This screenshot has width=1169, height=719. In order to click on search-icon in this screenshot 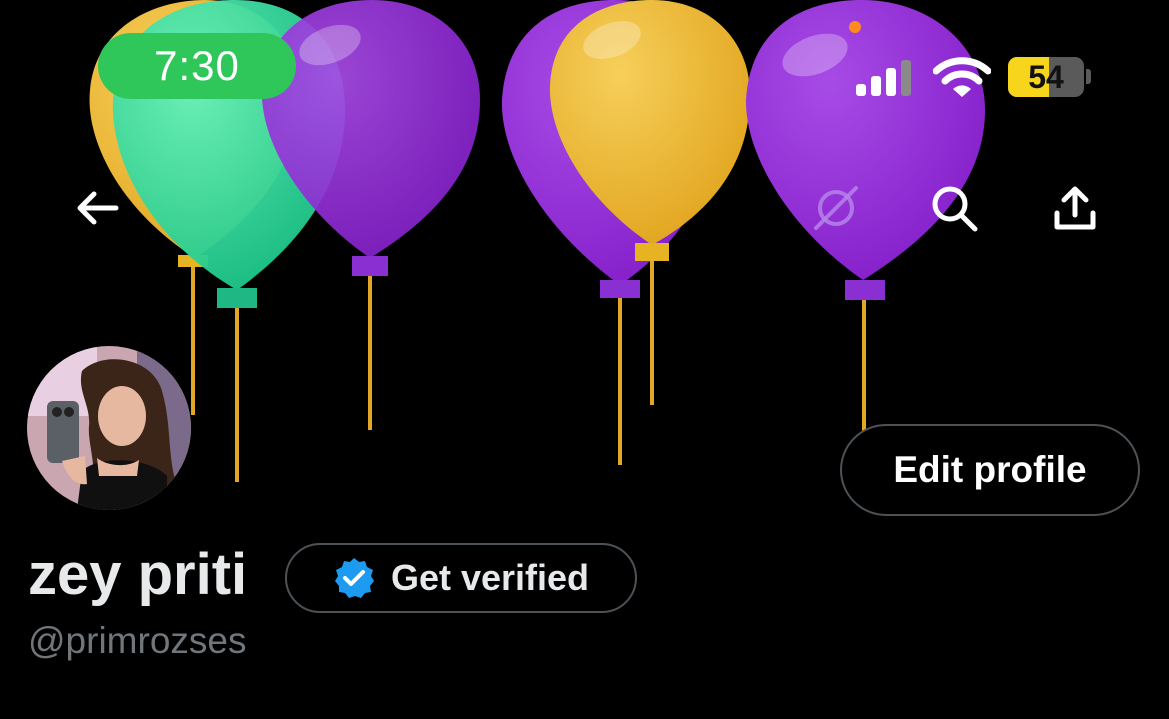, I will do `click(954, 208)`.